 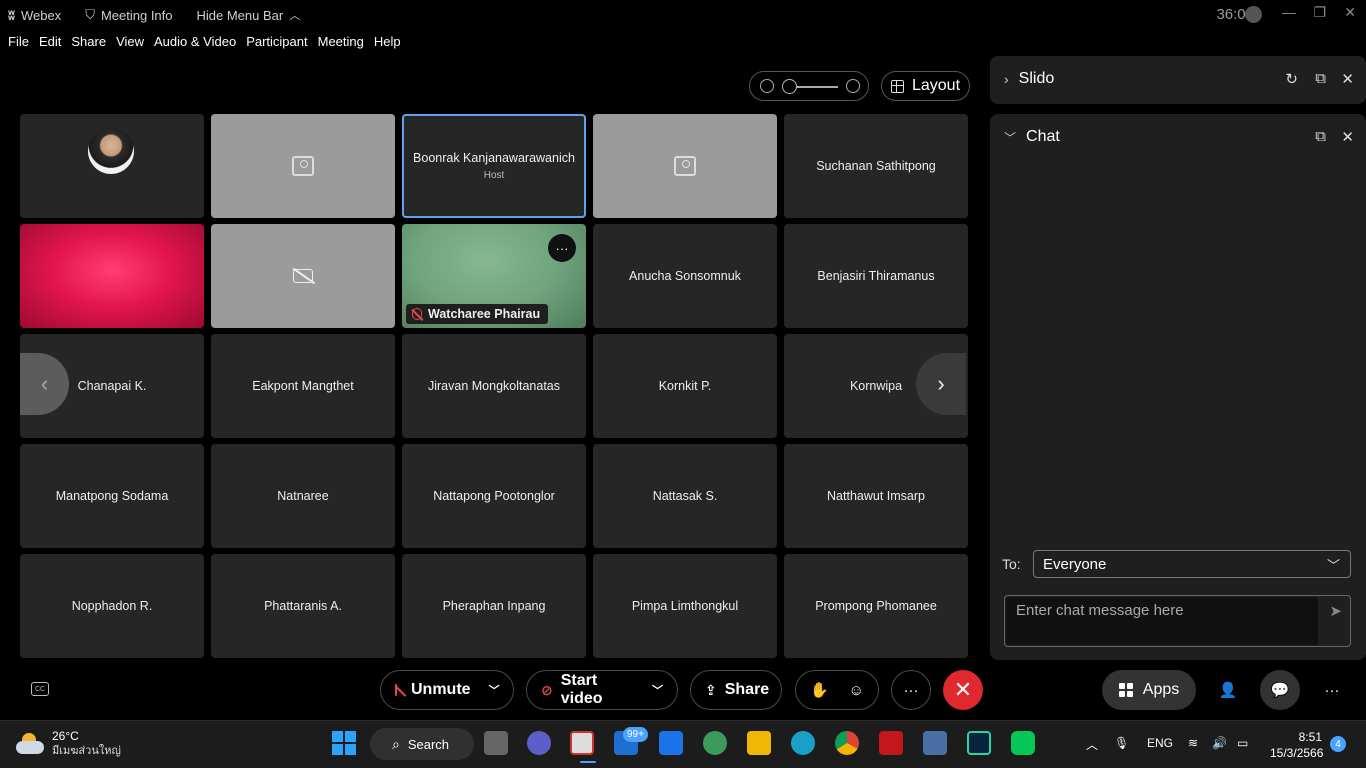 What do you see at coordinates (1192, 564) in the screenshot?
I see `recipient-select: Everyone ﹀` at bounding box center [1192, 564].